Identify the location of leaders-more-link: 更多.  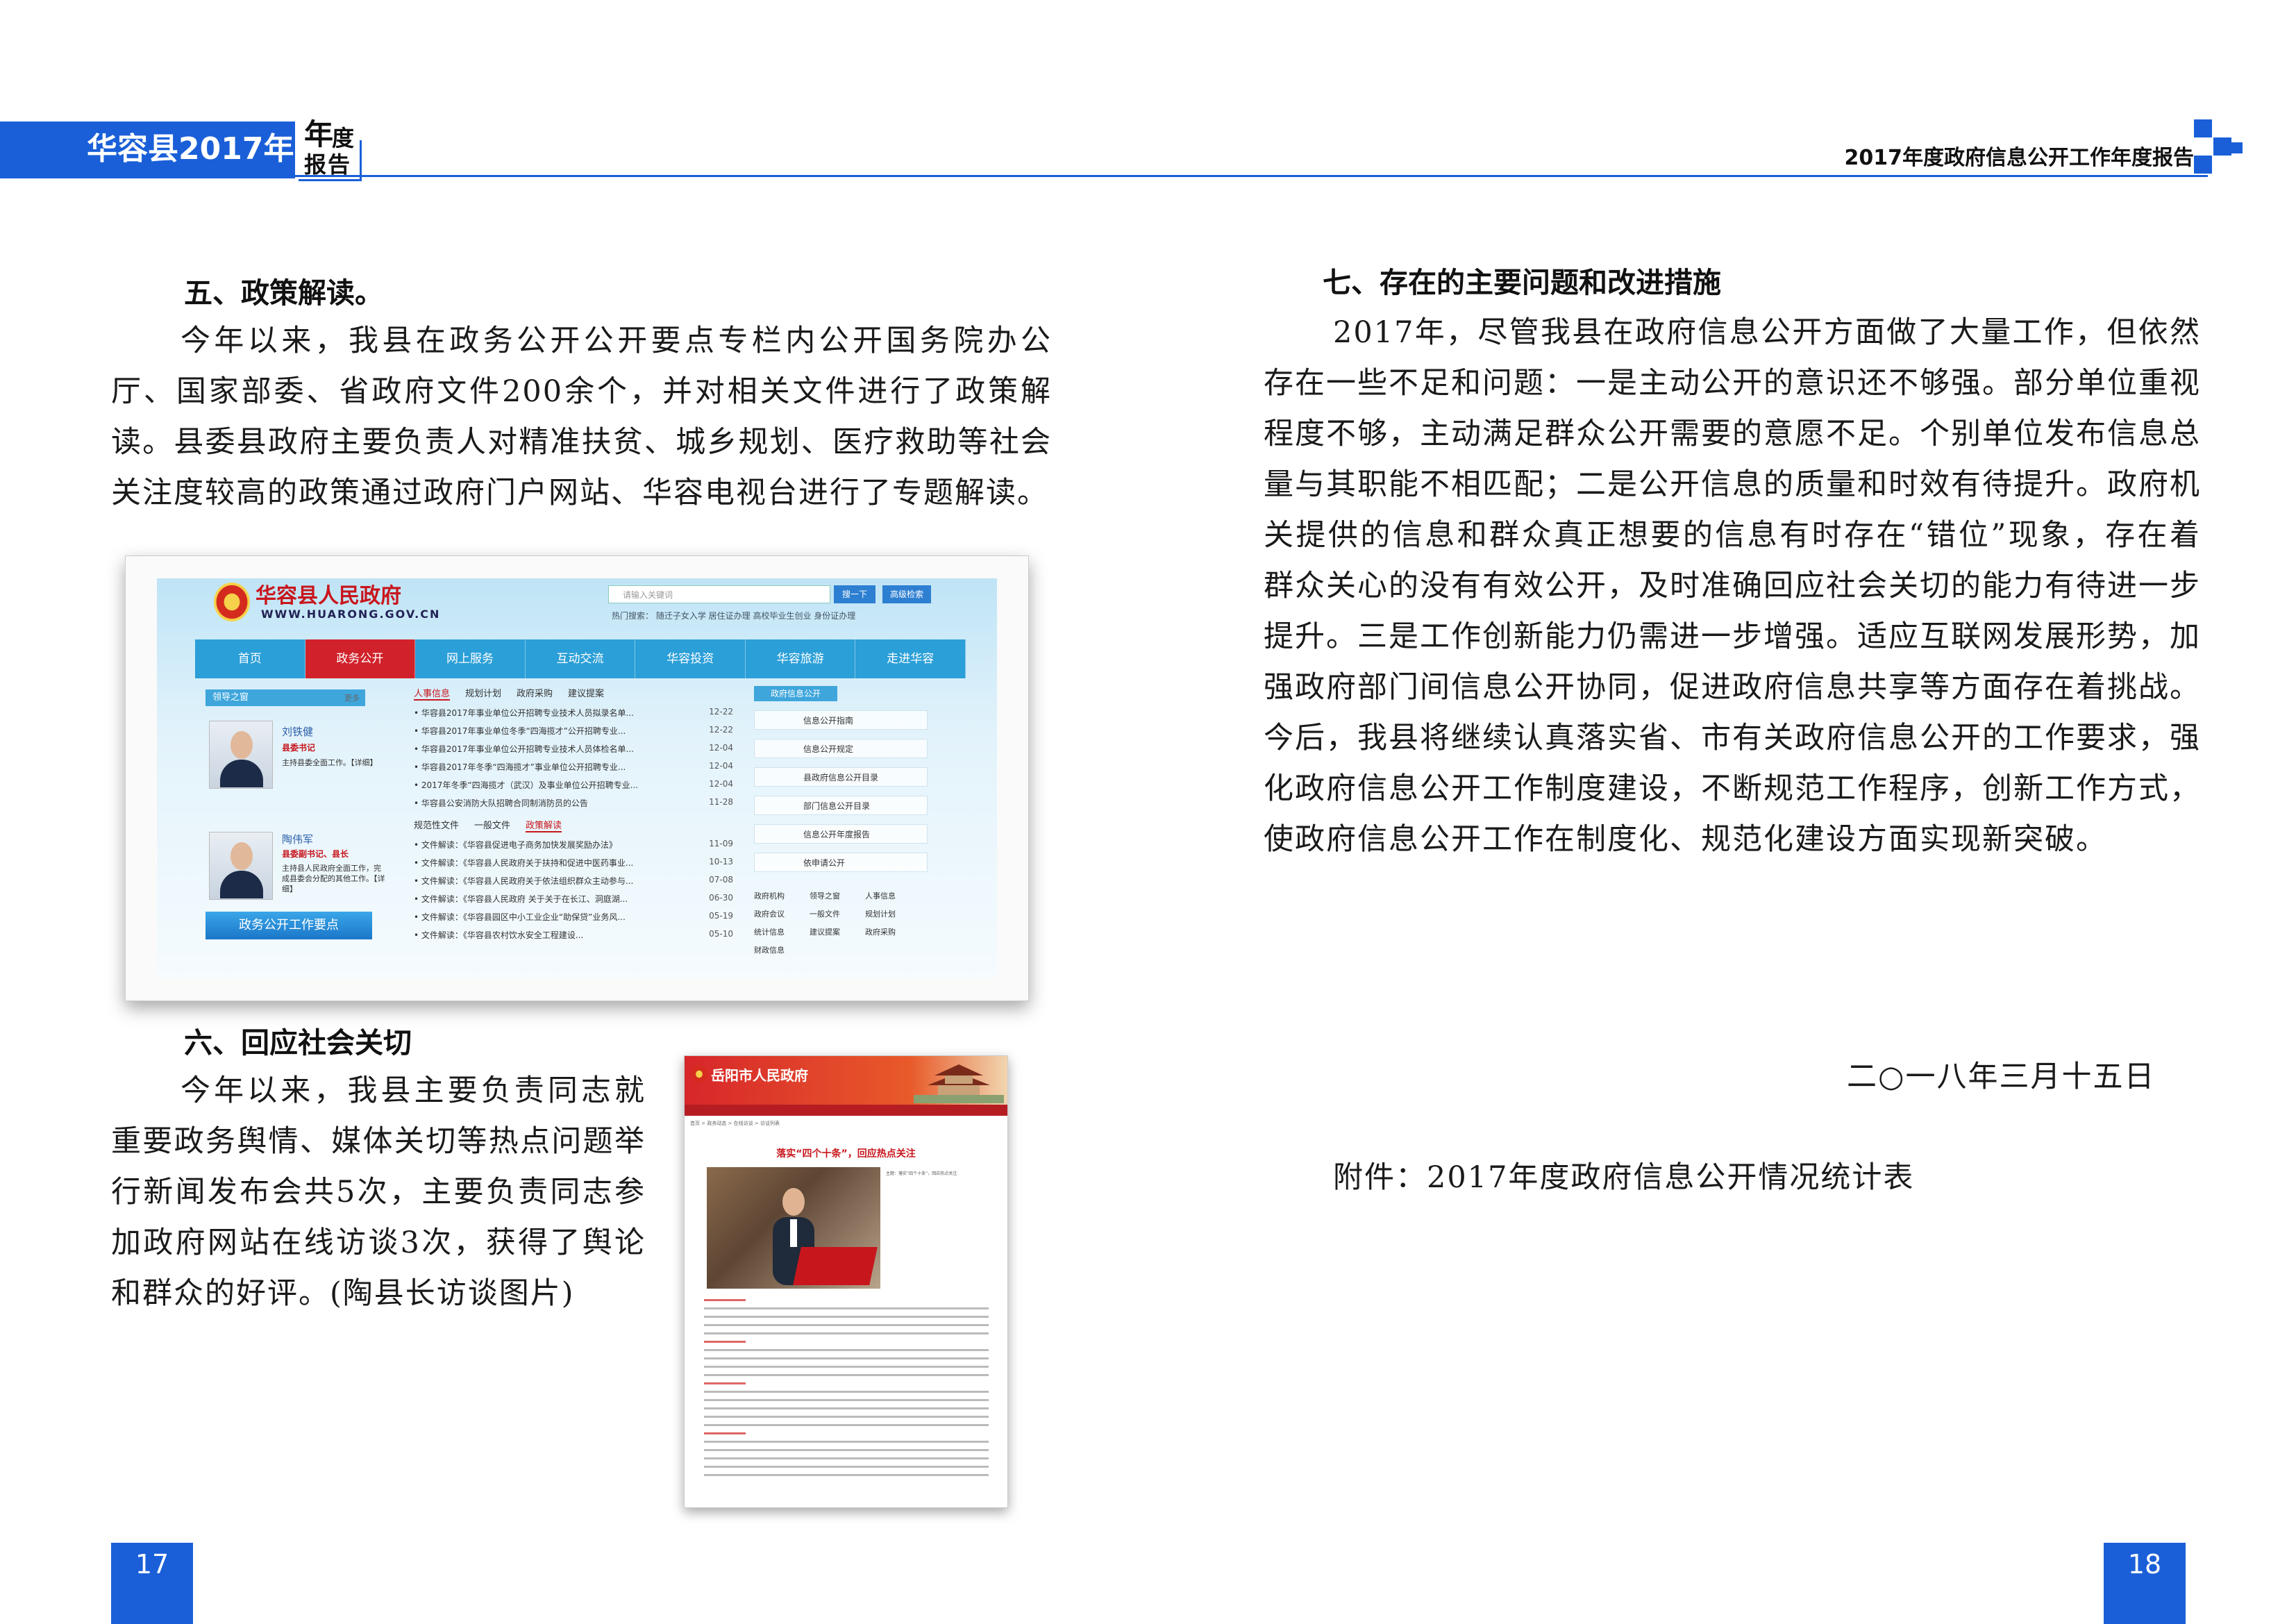
(352, 699).